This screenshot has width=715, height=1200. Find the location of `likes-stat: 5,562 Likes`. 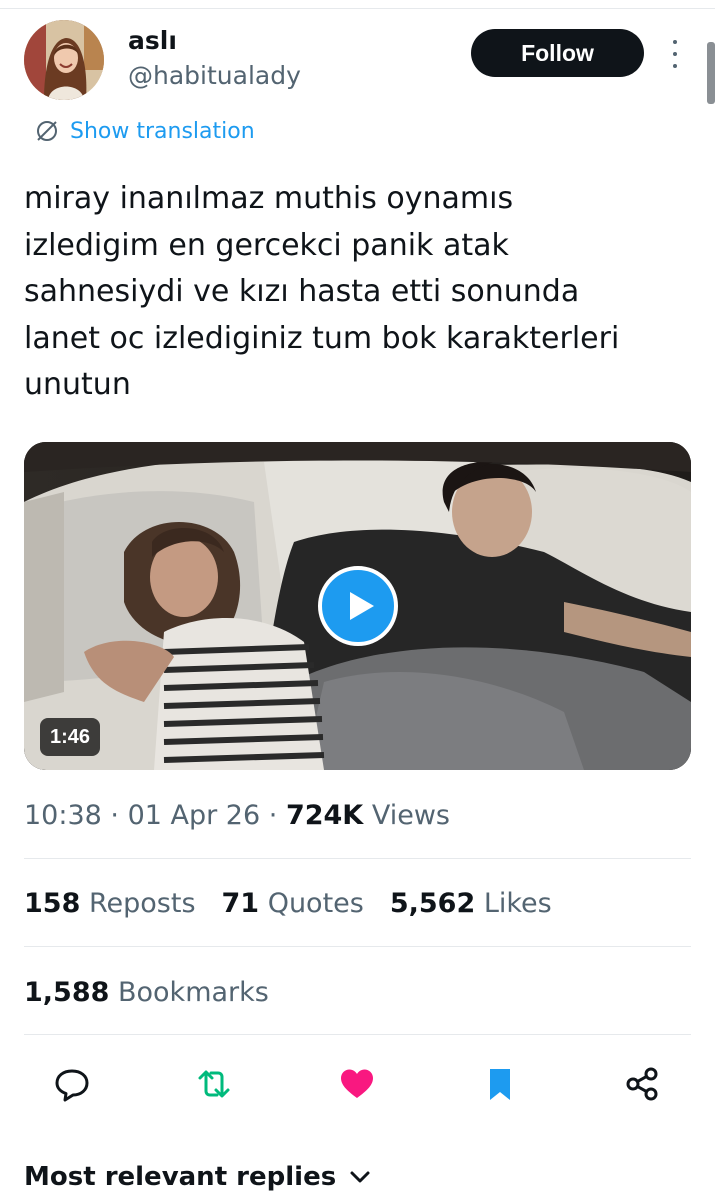

likes-stat: 5,562 Likes is located at coordinates (471, 904).